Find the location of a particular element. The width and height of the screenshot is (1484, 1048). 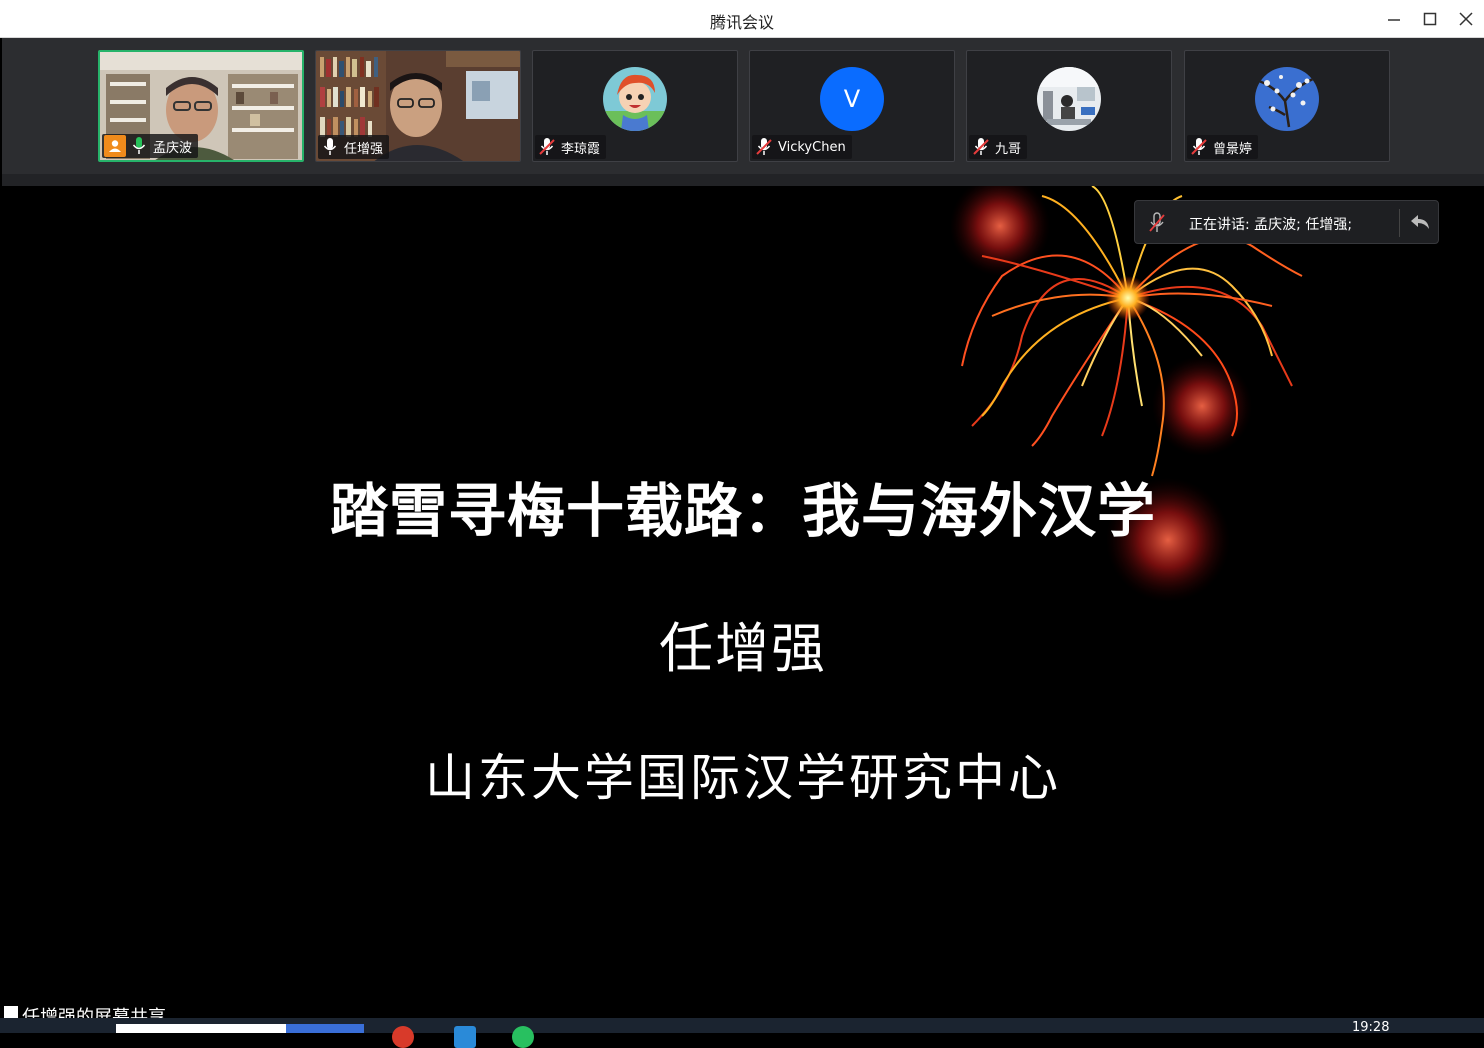

divider is located at coordinates (1399, 223).